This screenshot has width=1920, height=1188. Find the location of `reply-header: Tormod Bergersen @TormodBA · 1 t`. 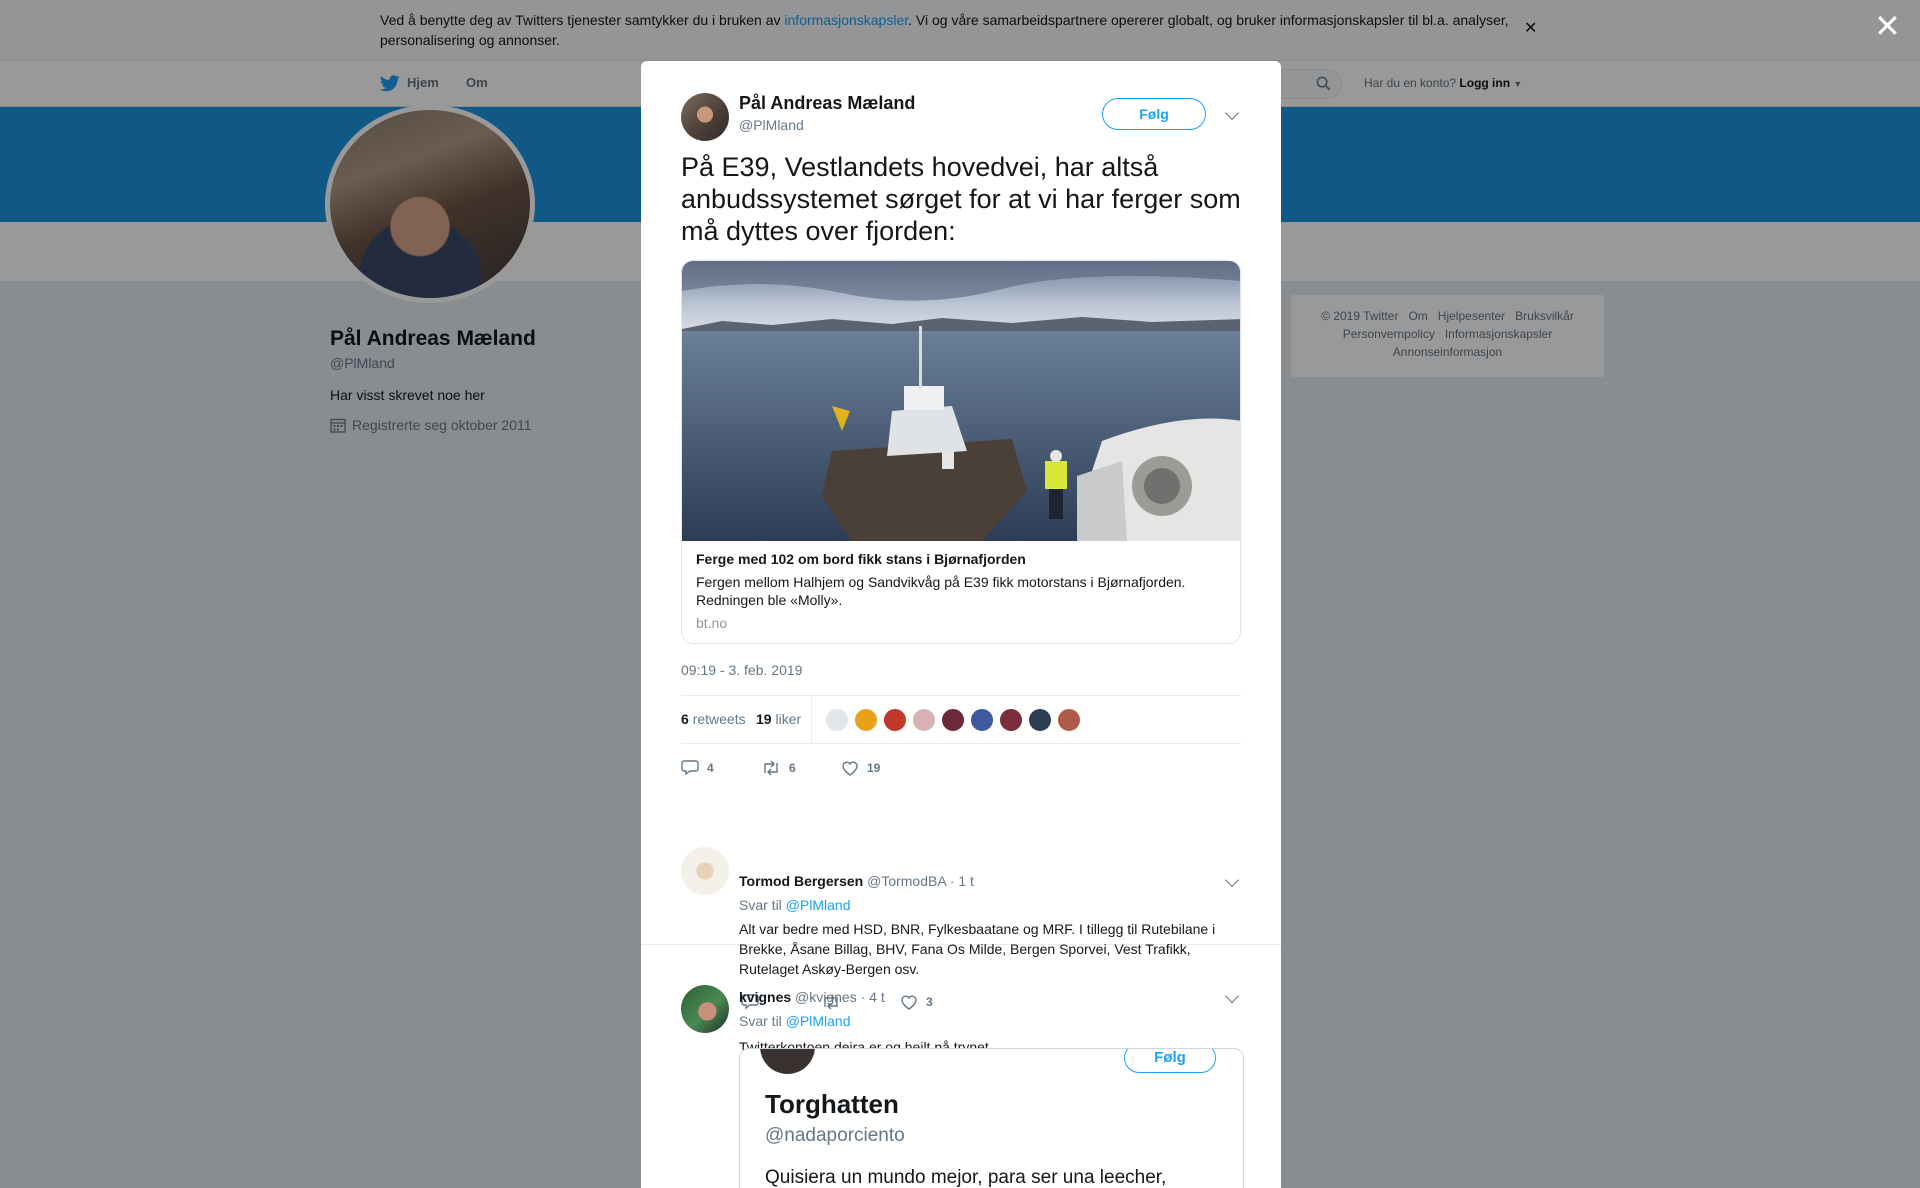

reply-header: Tormod Bergersen @TormodBA · 1 t is located at coordinates (856, 881).